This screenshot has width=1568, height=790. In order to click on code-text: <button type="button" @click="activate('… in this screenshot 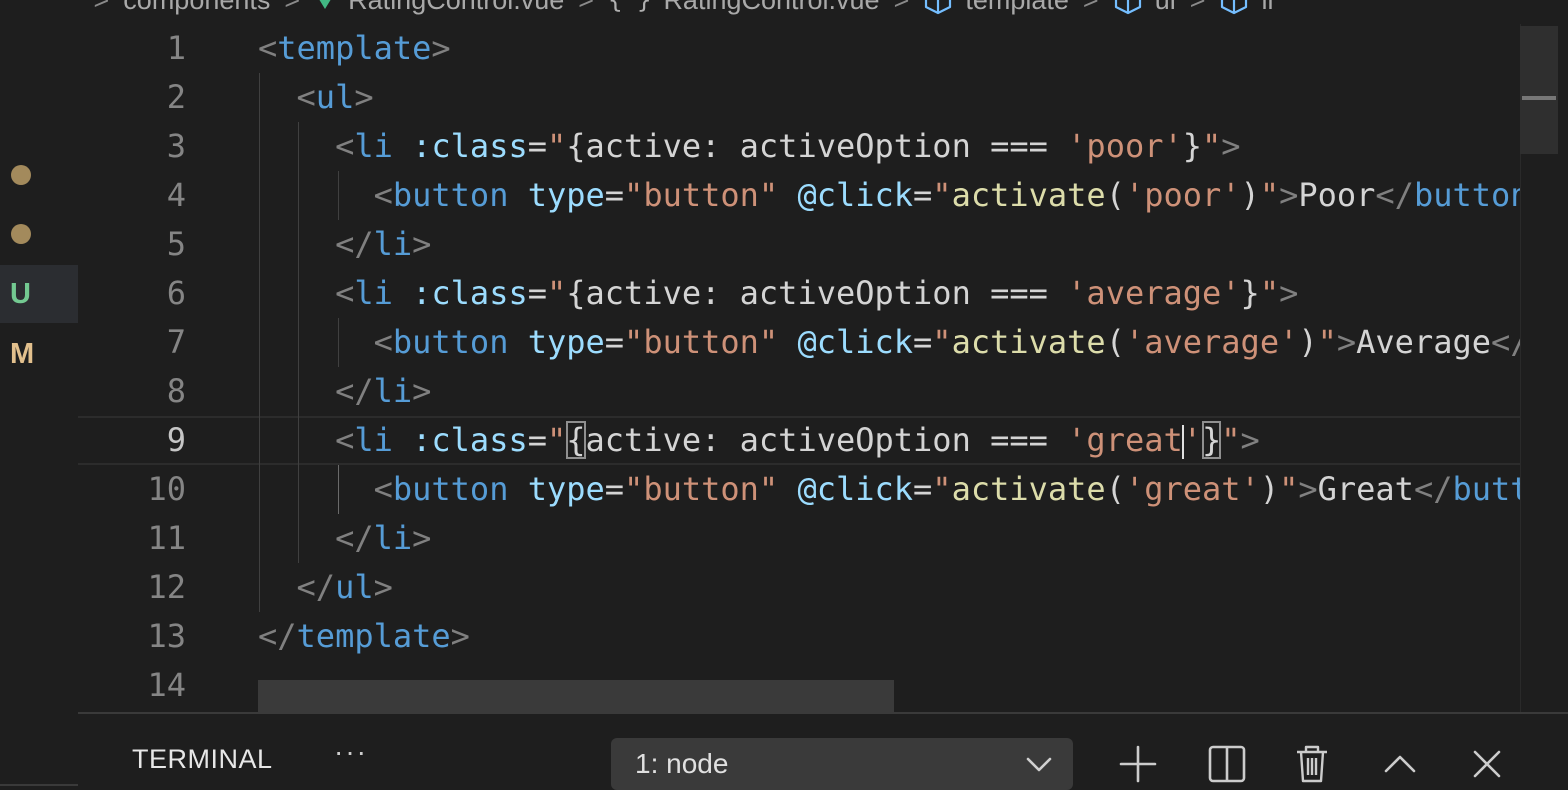, I will do `click(889, 489)`.